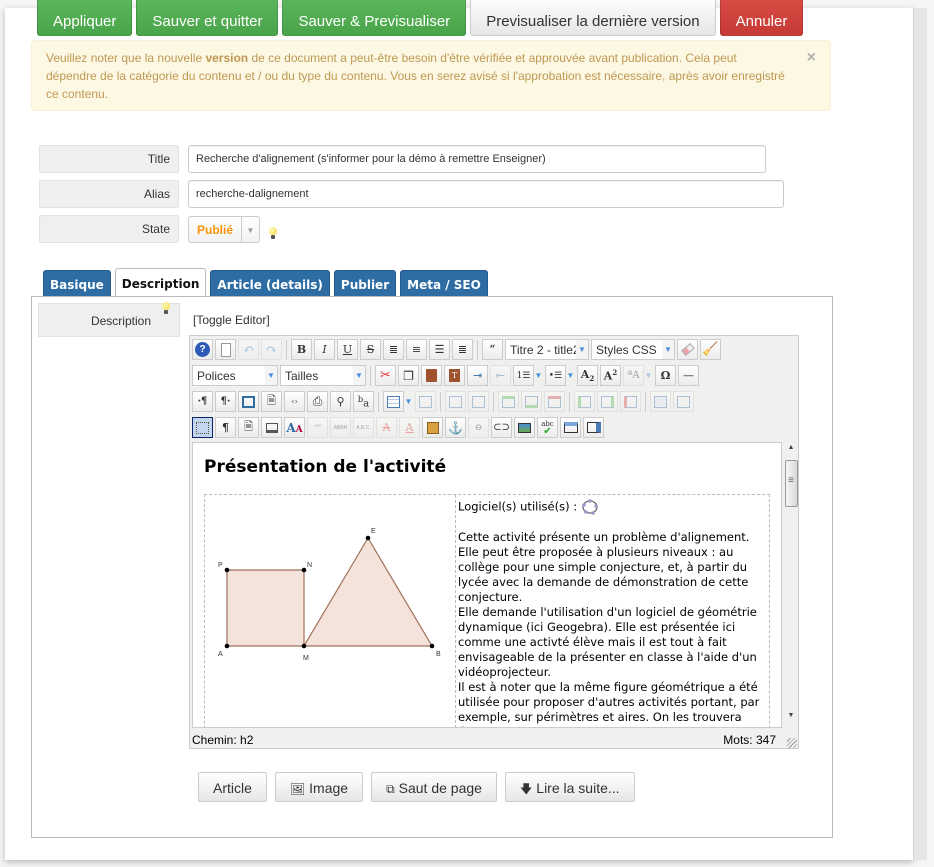 The image size is (934, 867). What do you see at coordinates (363, 427) in the screenshot?
I see `acronym-icon: A.B.C.` at bounding box center [363, 427].